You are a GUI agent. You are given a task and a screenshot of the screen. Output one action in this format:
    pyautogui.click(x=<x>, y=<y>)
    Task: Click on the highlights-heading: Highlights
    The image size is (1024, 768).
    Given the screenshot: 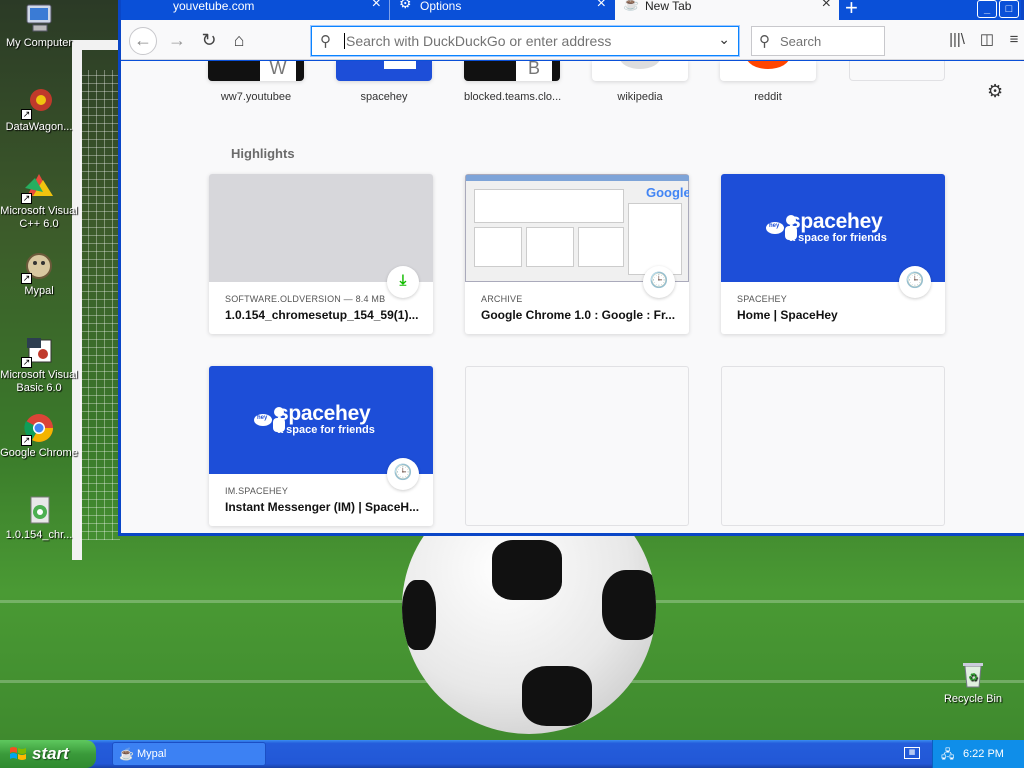 What is the action you would take?
    pyautogui.click(x=263, y=153)
    